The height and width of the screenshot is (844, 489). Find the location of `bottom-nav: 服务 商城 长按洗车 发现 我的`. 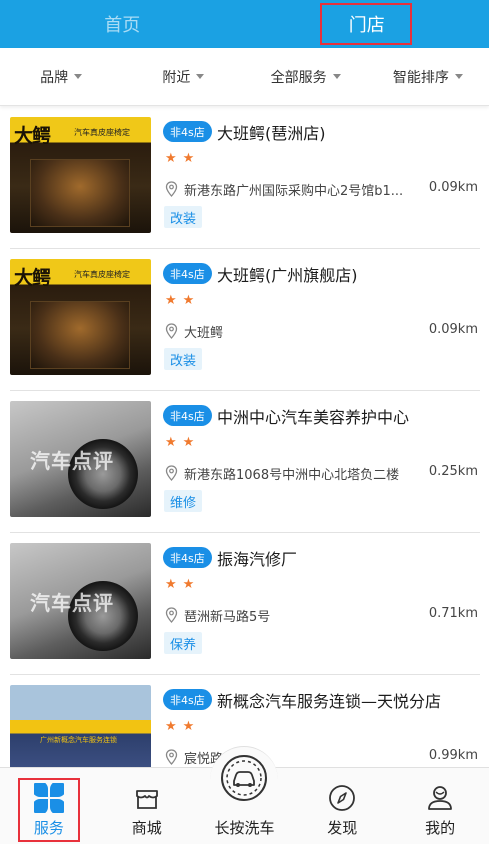

bottom-nav: 服务 商城 长按洗车 发现 我的 is located at coordinates (244, 795).